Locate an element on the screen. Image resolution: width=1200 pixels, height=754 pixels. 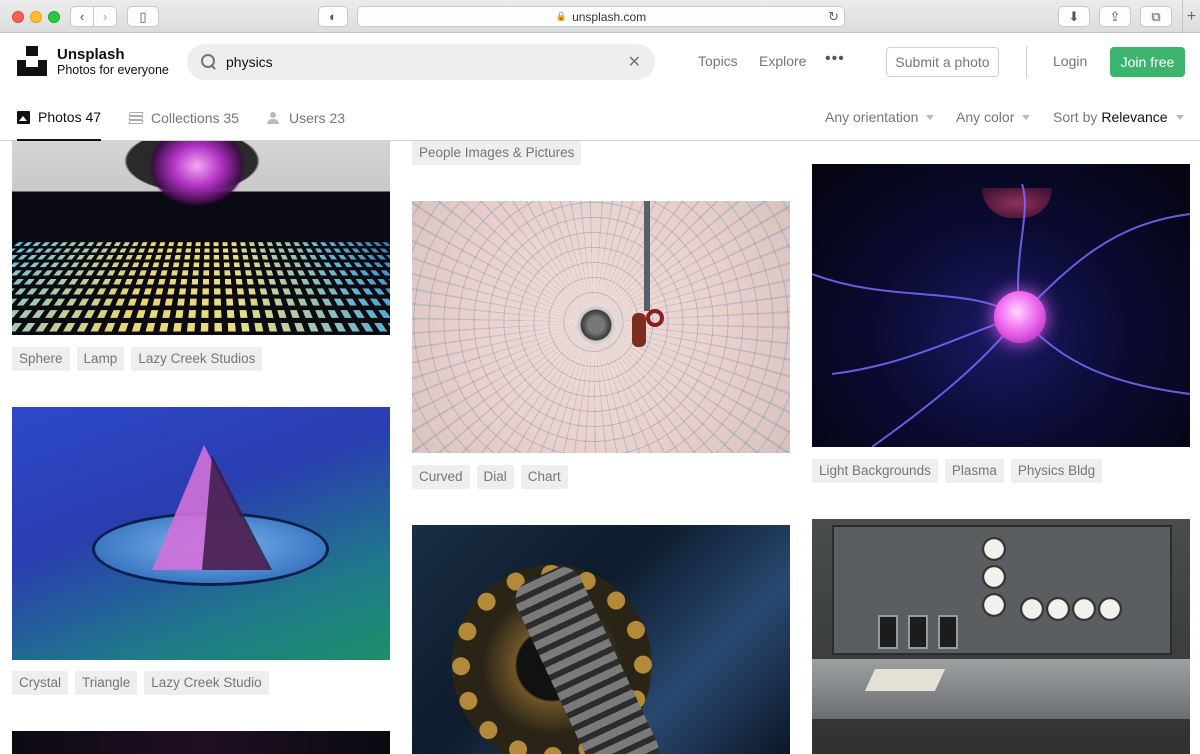
tag: Physics Bldg is located at coordinates (1056, 471).